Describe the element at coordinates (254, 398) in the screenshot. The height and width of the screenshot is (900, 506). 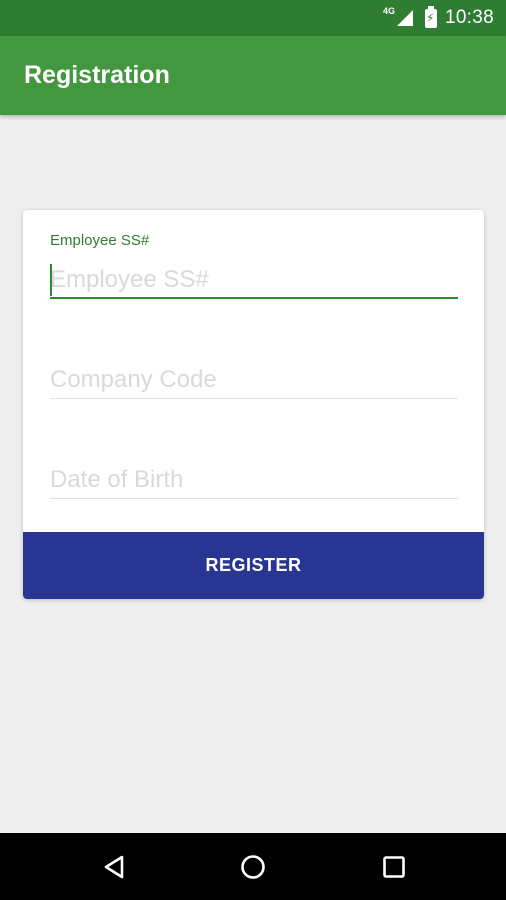
I see `company-code-underline` at that location.